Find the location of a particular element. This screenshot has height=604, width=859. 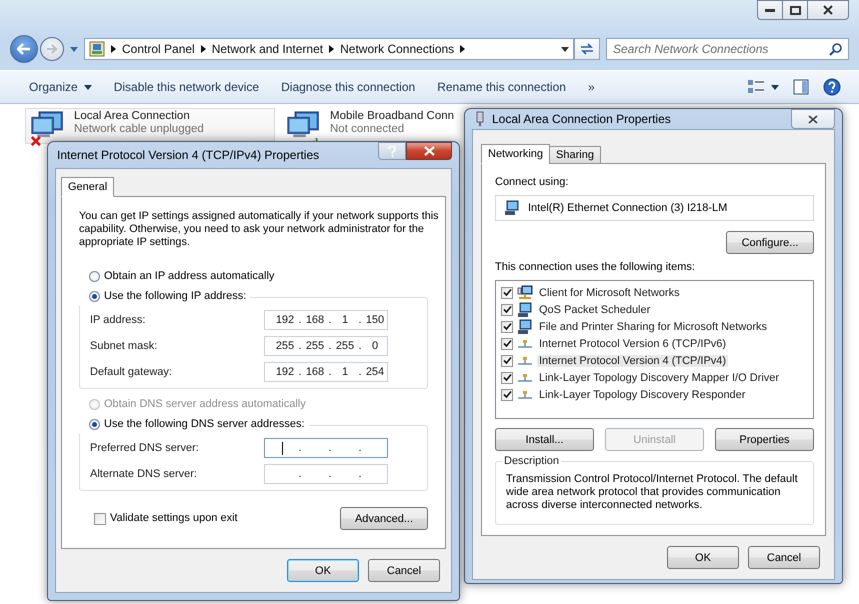

view-options-button is located at coordinates (763, 87).